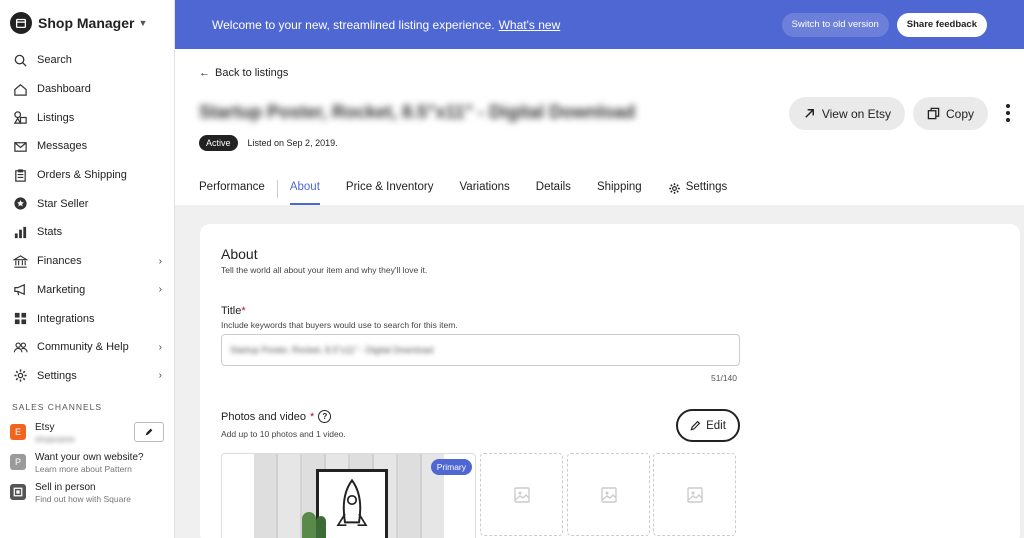 This screenshot has width=1024, height=538. Describe the element at coordinates (87, 60) in the screenshot. I see `sidebar-item-search: Search` at that location.